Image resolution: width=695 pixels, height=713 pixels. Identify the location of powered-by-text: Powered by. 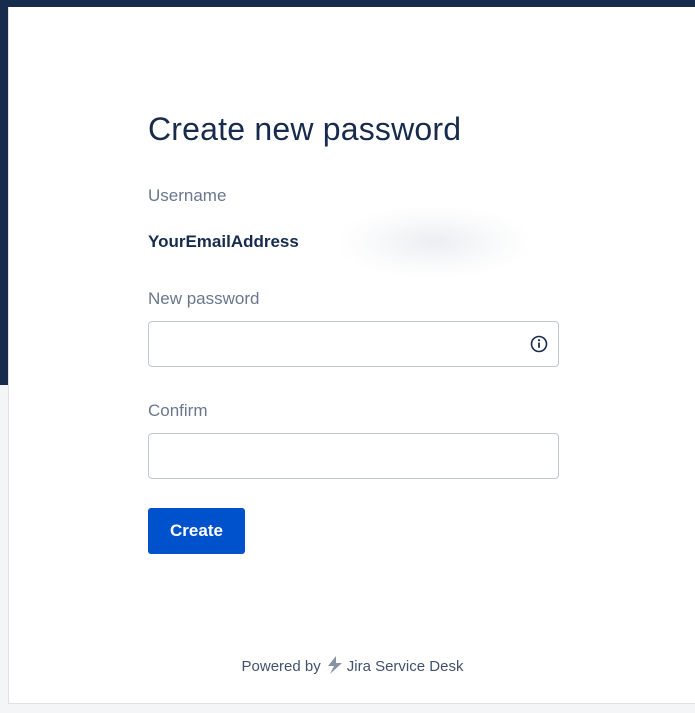
(281, 666).